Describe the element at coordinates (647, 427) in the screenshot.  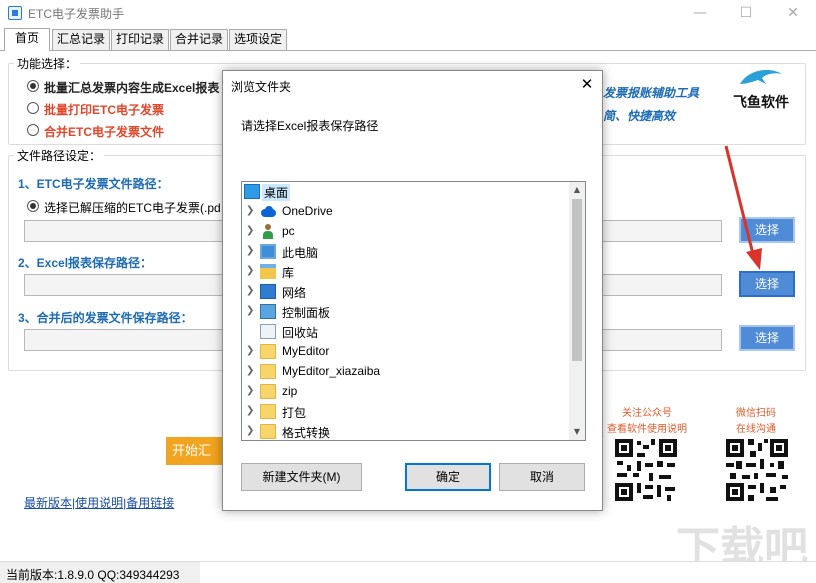
I see `qr-left-caption-2: 查看软件使用说明` at that location.